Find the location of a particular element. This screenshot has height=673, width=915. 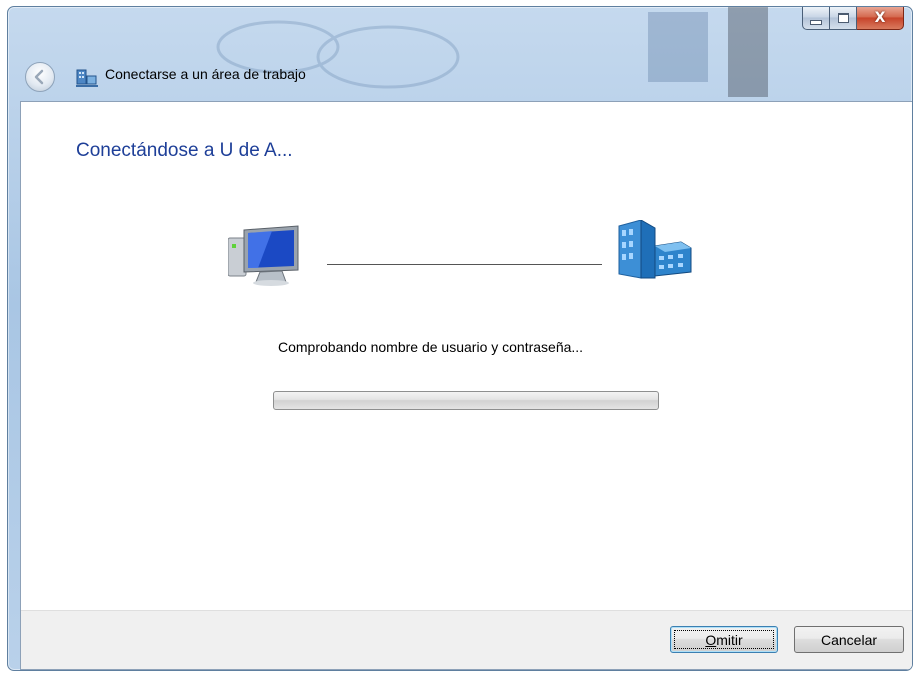

back-button is located at coordinates (40, 77).